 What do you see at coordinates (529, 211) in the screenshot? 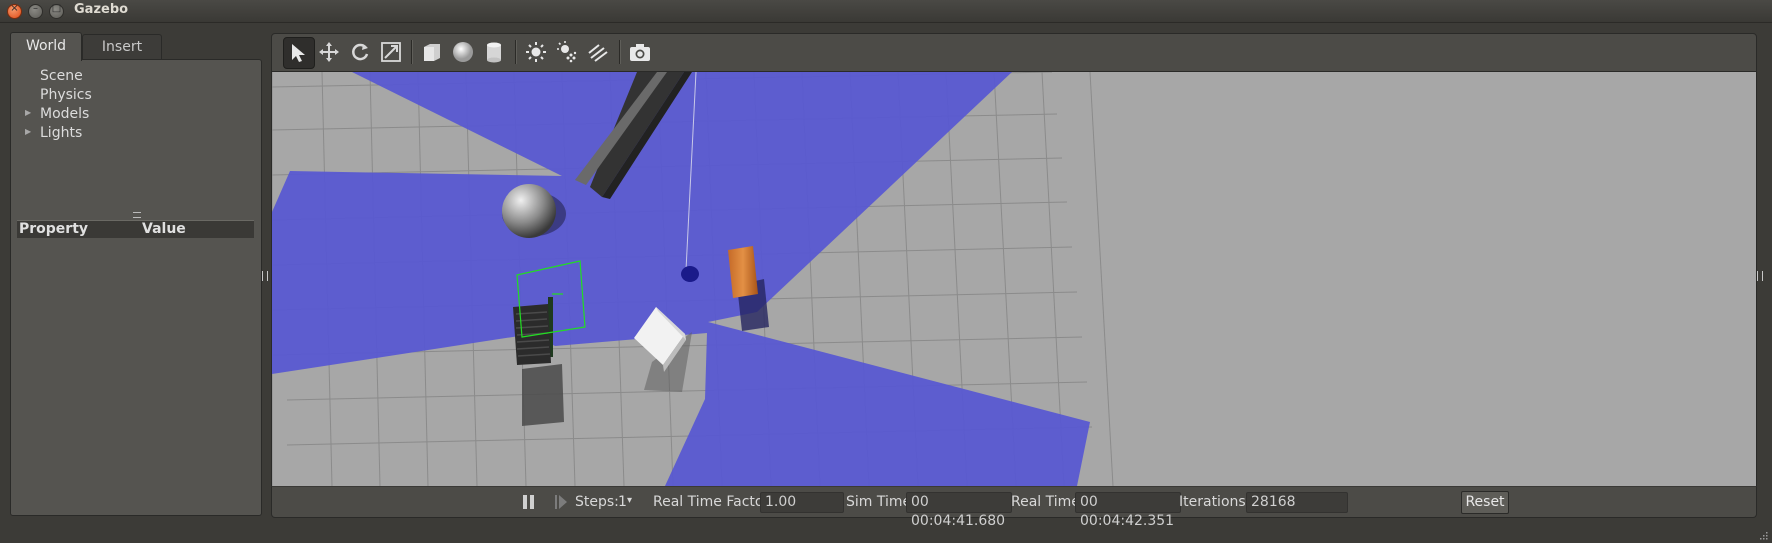
I see `sphere-model` at bounding box center [529, 211].